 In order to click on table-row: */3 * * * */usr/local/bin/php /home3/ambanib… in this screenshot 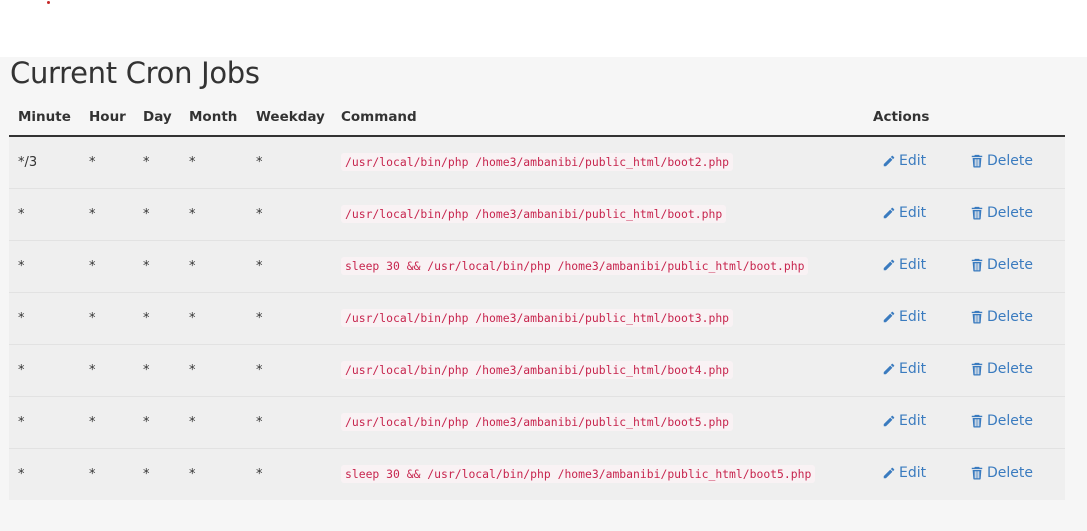, I will do `click(537, 162)`.